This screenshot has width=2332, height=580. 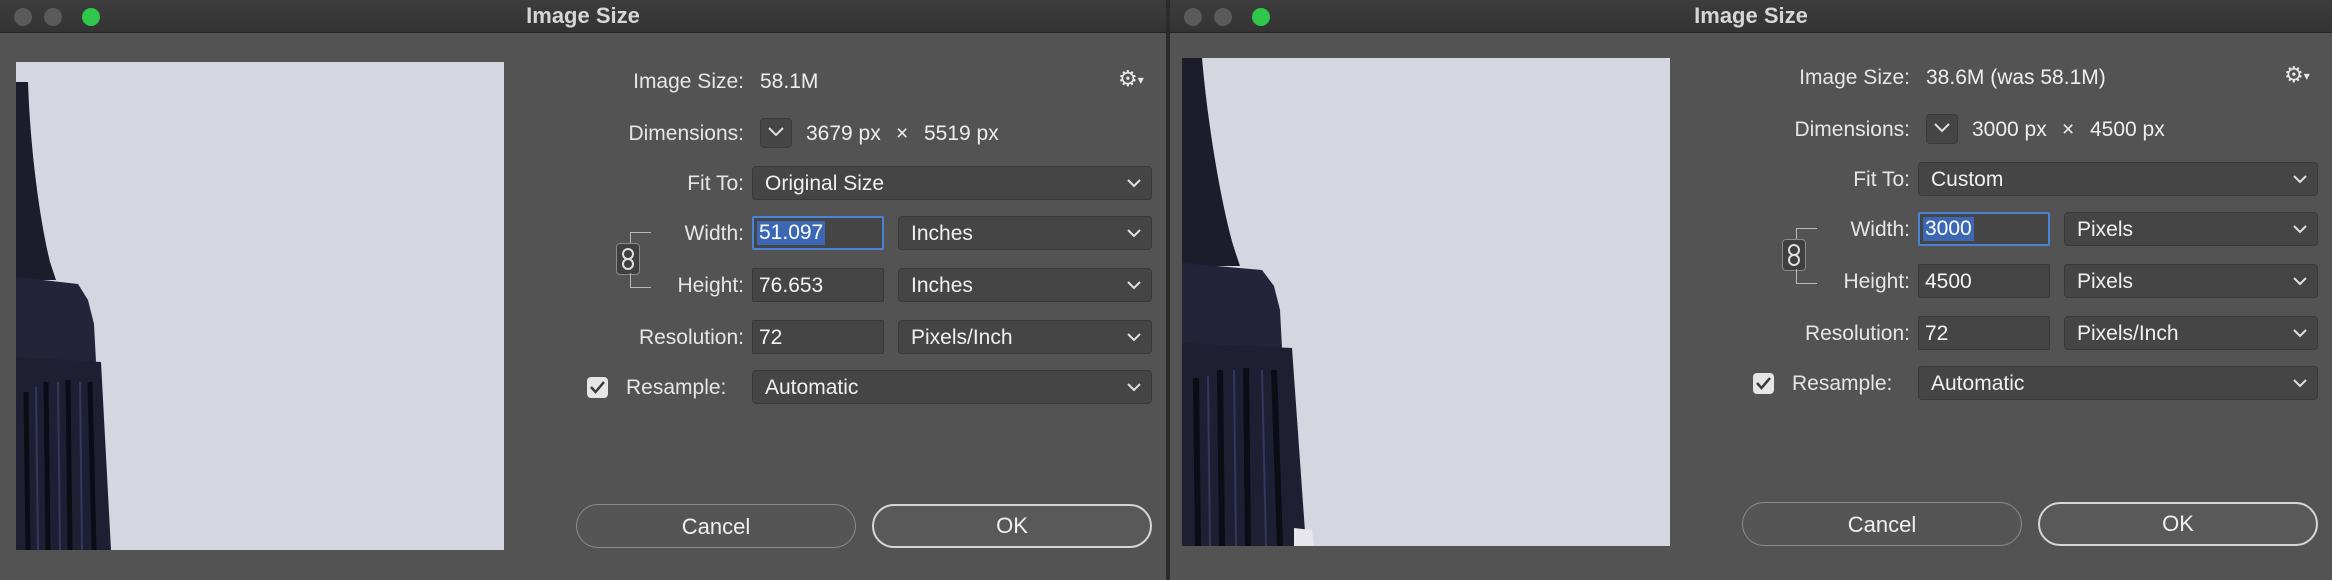 What do you see at coordinates (952, 183) in the screenshot?
I see `fit-to-select: Original Size` at bounding box center [952, 183].